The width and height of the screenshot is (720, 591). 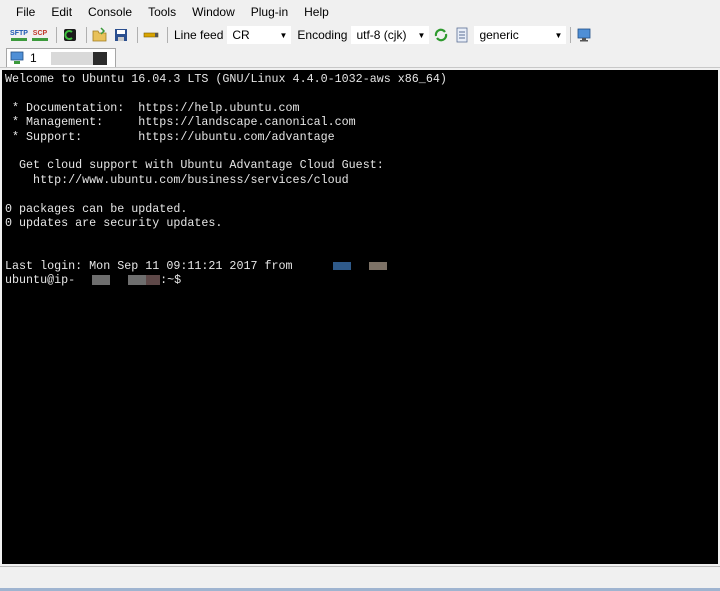 I want to click on line-feed-label: Line feed, so click(x=199, y=35).